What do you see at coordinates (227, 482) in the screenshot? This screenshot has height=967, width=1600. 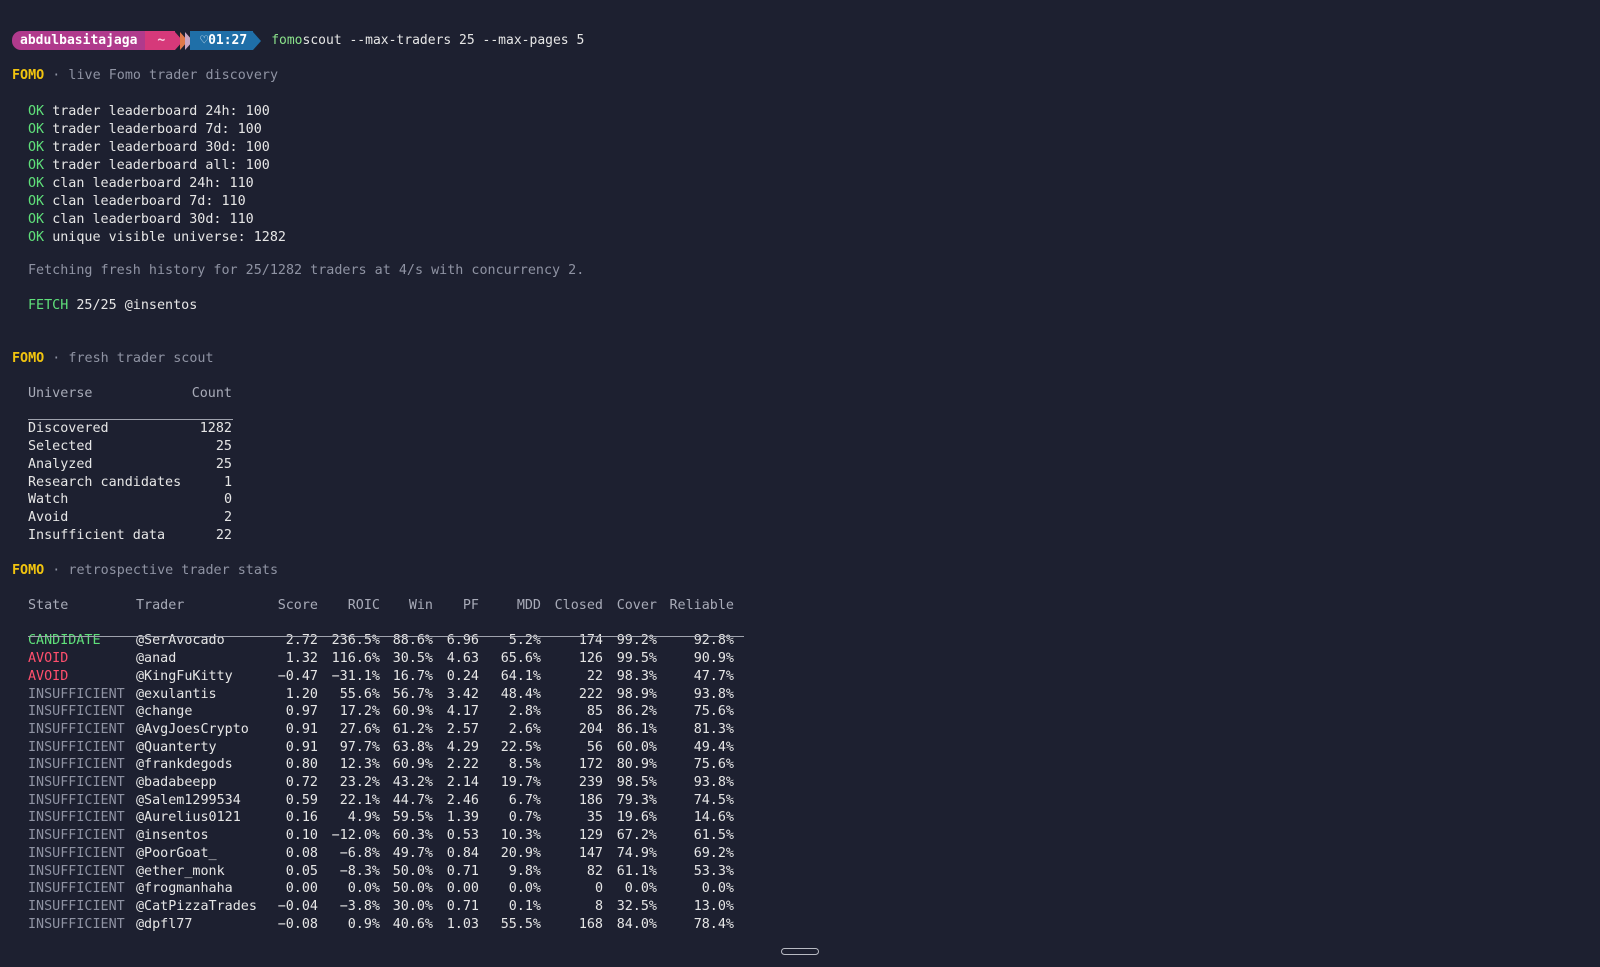 I see `universe-count: 1` at bounding box center [227, 482].